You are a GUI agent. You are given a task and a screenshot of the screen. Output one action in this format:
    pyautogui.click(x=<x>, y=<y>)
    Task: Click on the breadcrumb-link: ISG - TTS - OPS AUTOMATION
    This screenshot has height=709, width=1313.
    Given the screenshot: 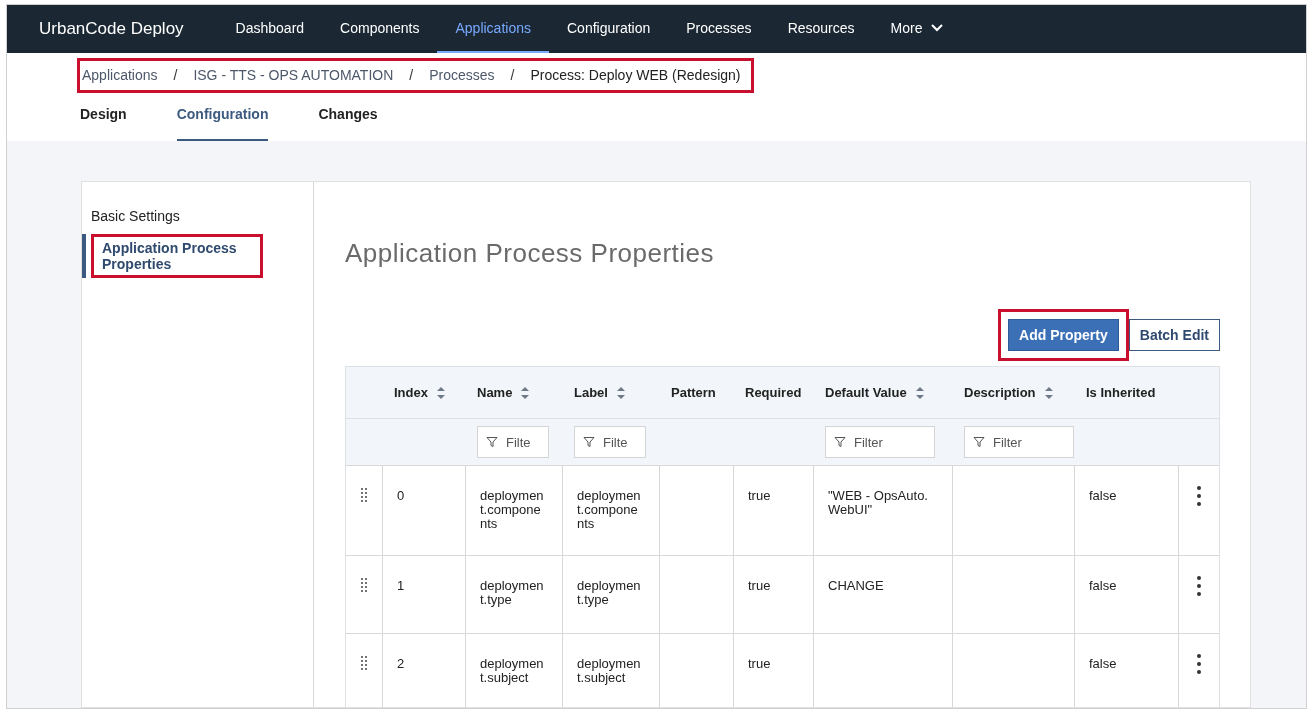 What is the action you would take?
    pyautogui.click(x=293, y=75)
    